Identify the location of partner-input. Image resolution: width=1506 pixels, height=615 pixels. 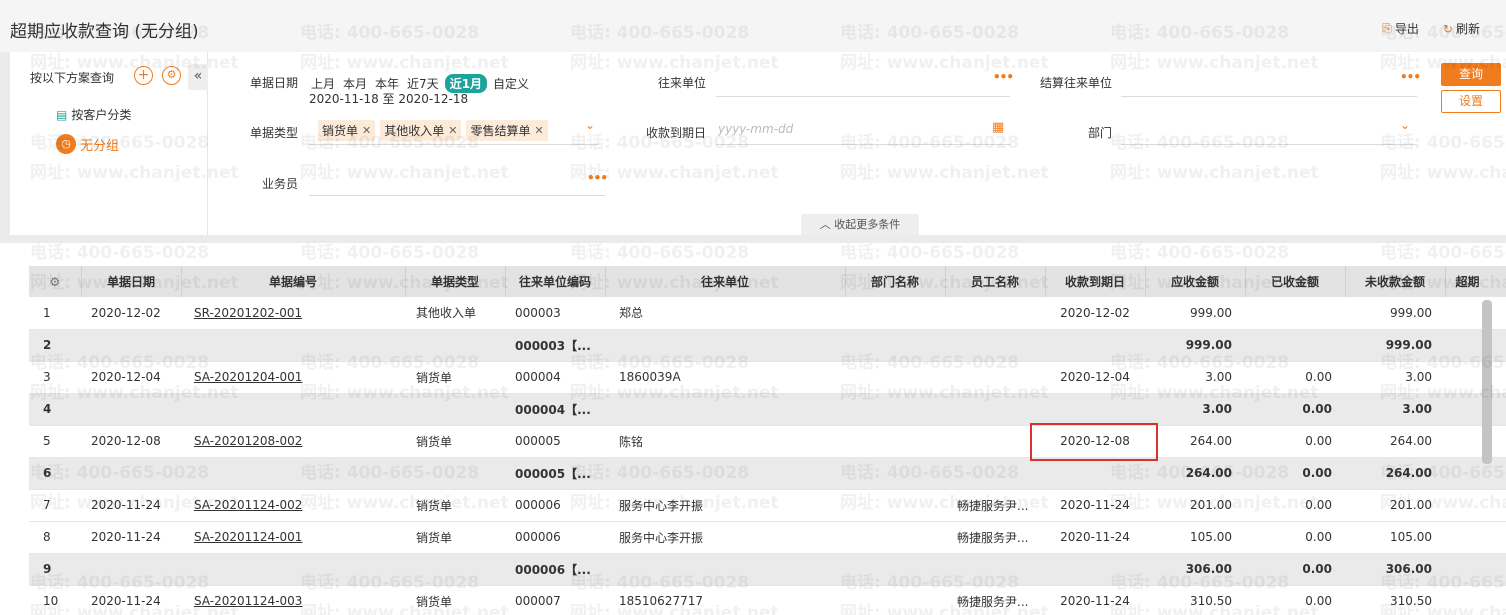
(863, 96).